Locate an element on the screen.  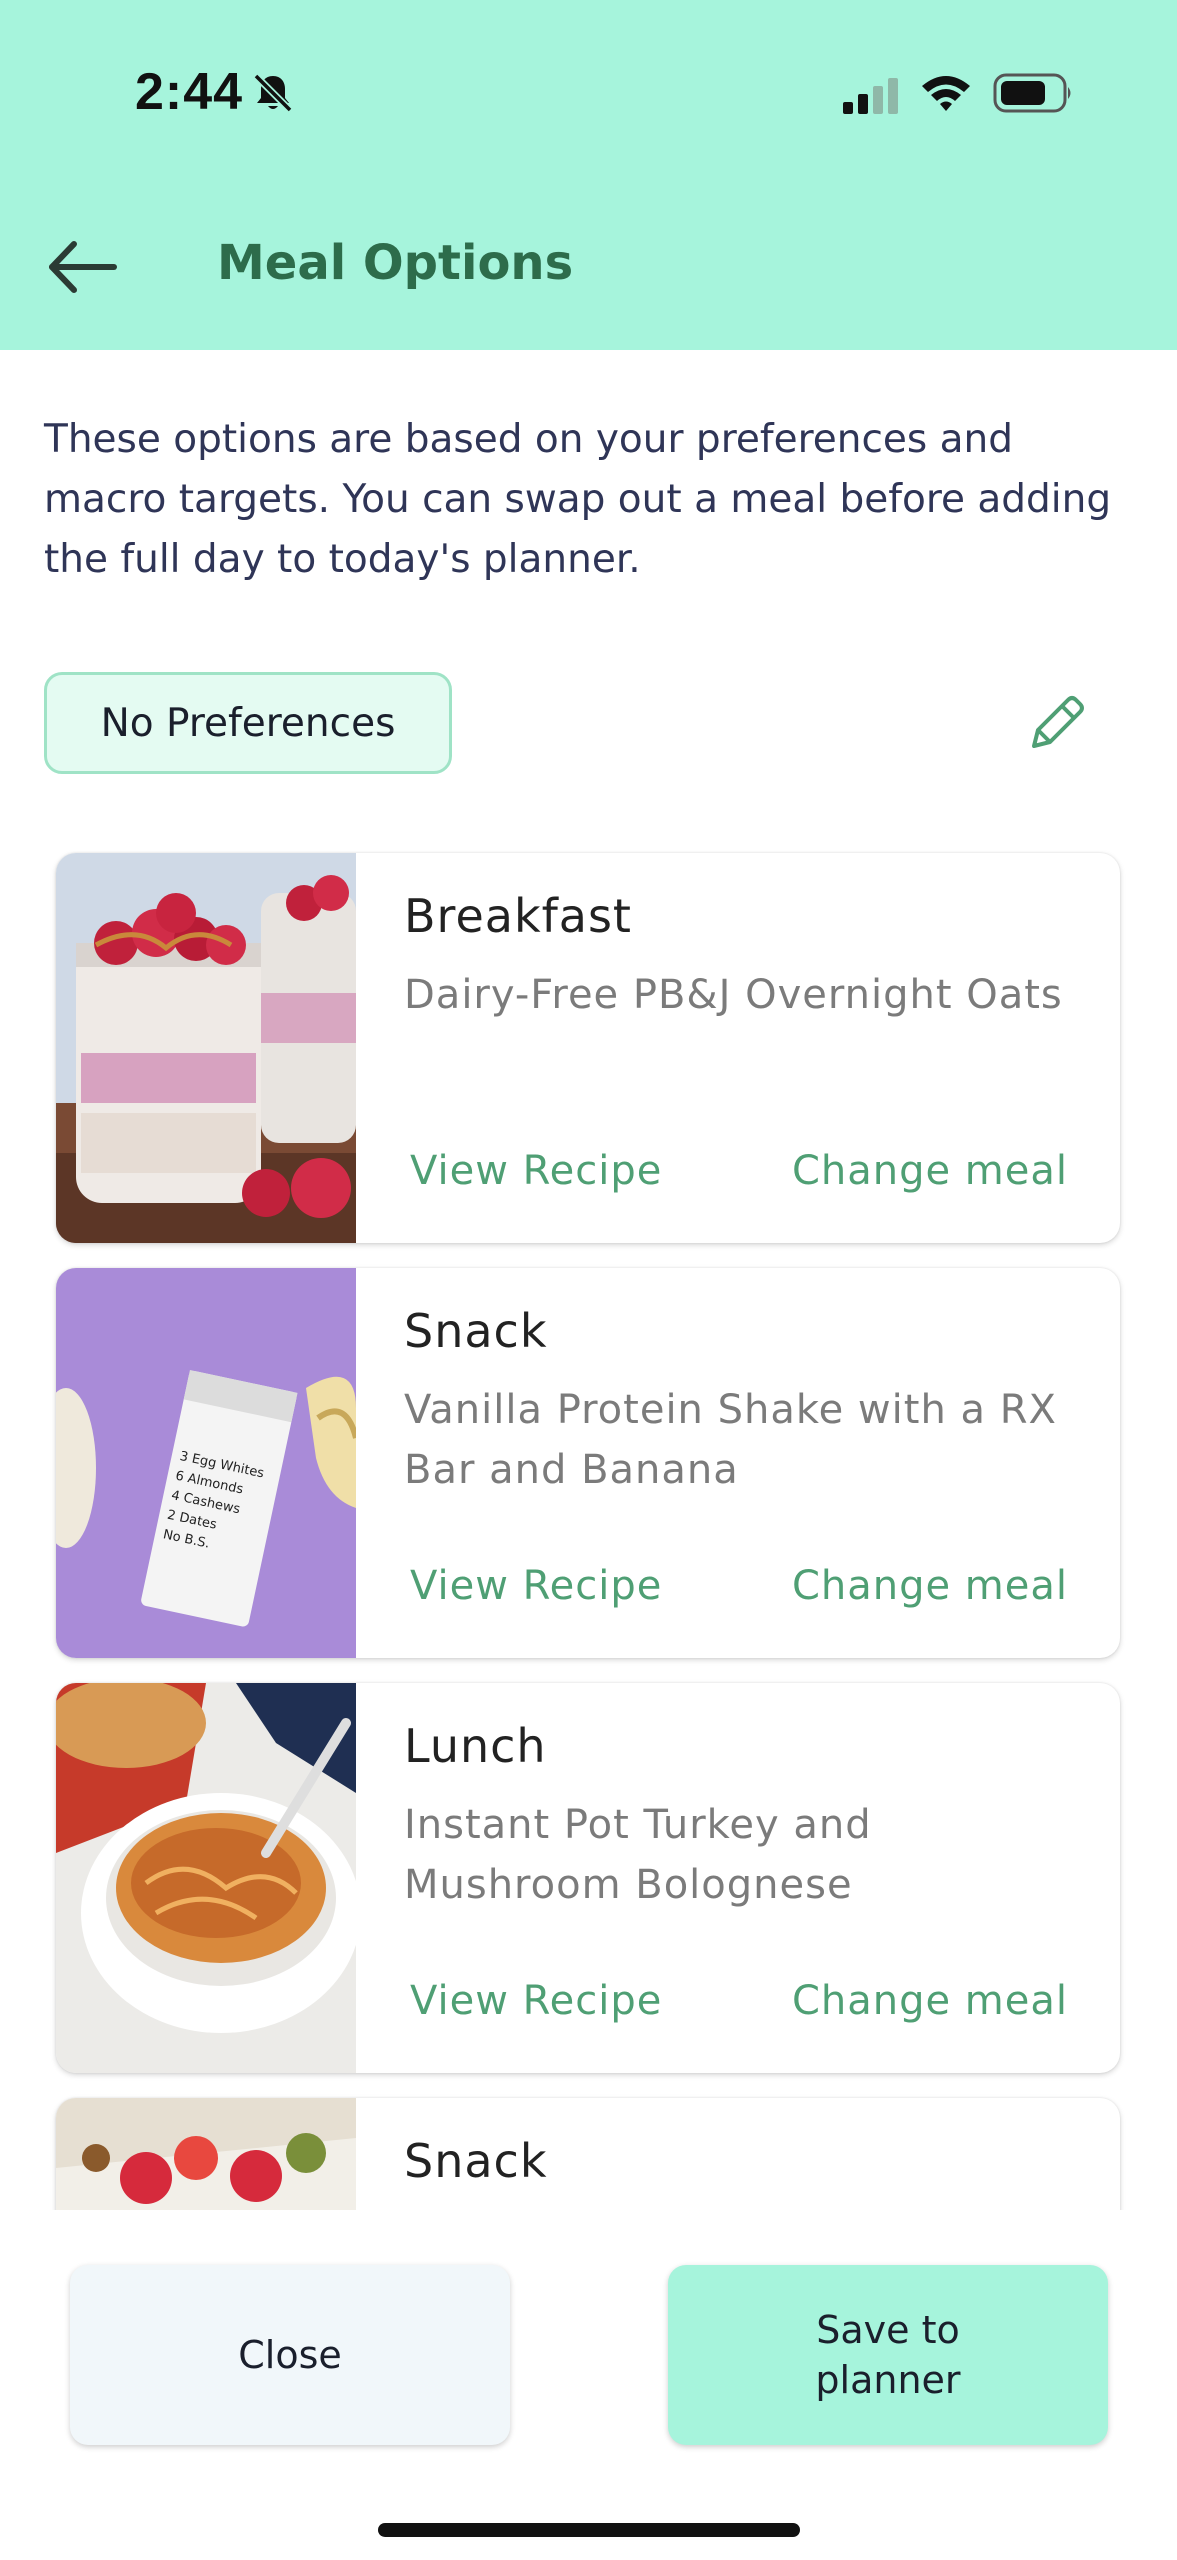
preferences-chip: No Preferences is located at coordinates (248, 723).